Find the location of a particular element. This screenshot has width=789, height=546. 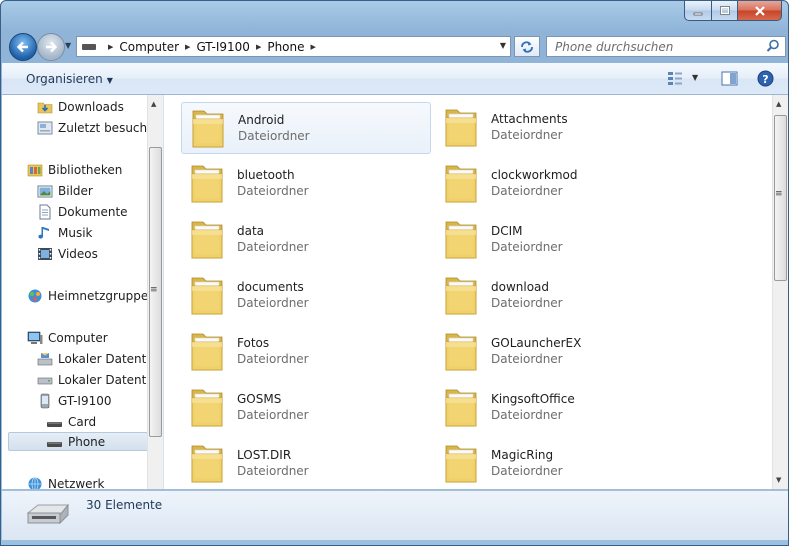

nav-item-label: Bilder is located at coordinates (75, 190).